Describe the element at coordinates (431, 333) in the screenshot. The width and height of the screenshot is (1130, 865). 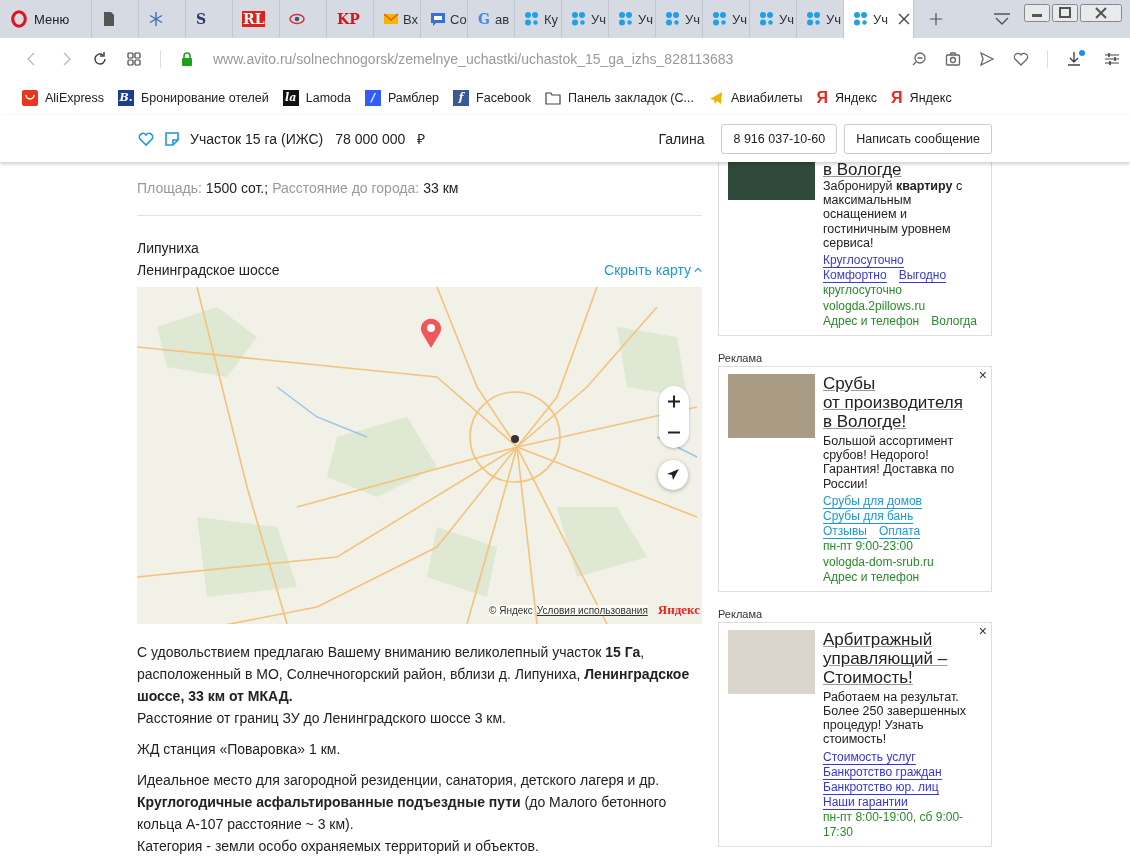
I see `map-pin-icon` at that location.